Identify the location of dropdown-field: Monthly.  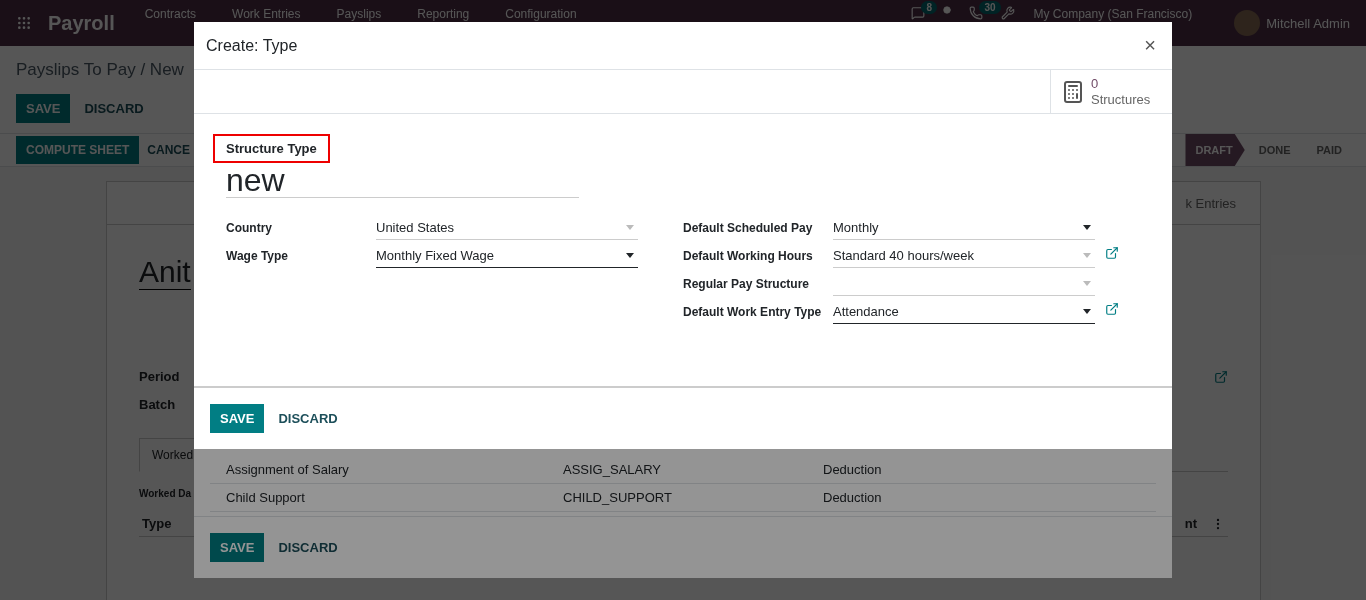
(964, 228).